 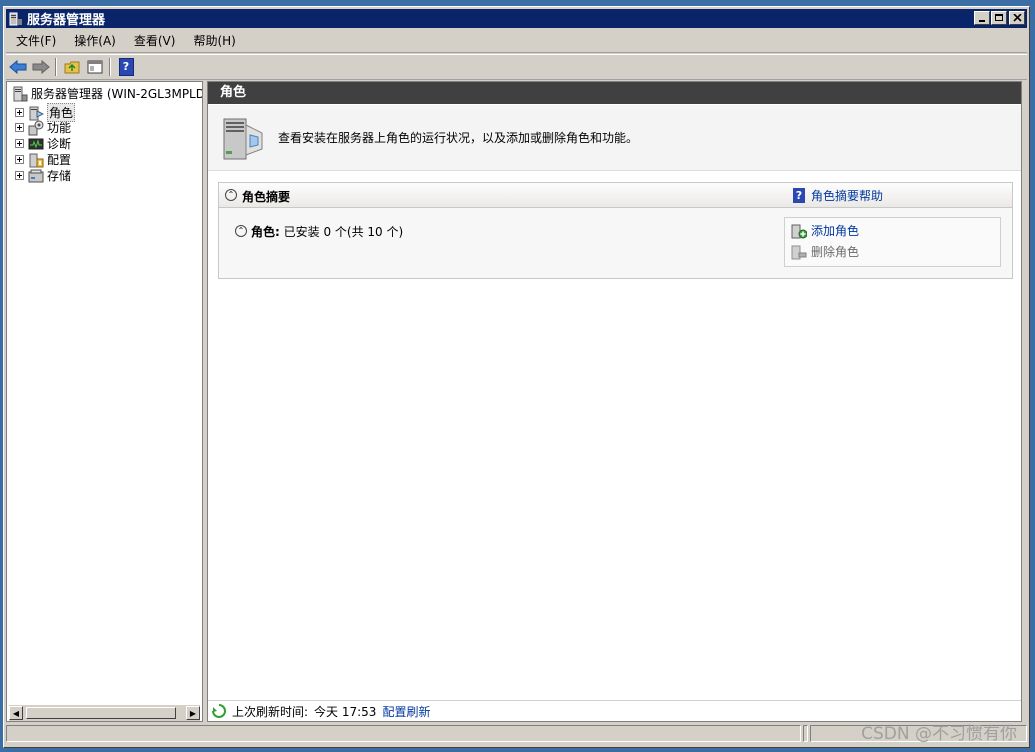 I want to click on panel-description: 查看安装在服务器上角色的运行状况，以及添加或删除角色和功能。, so click(x=614, y=138).